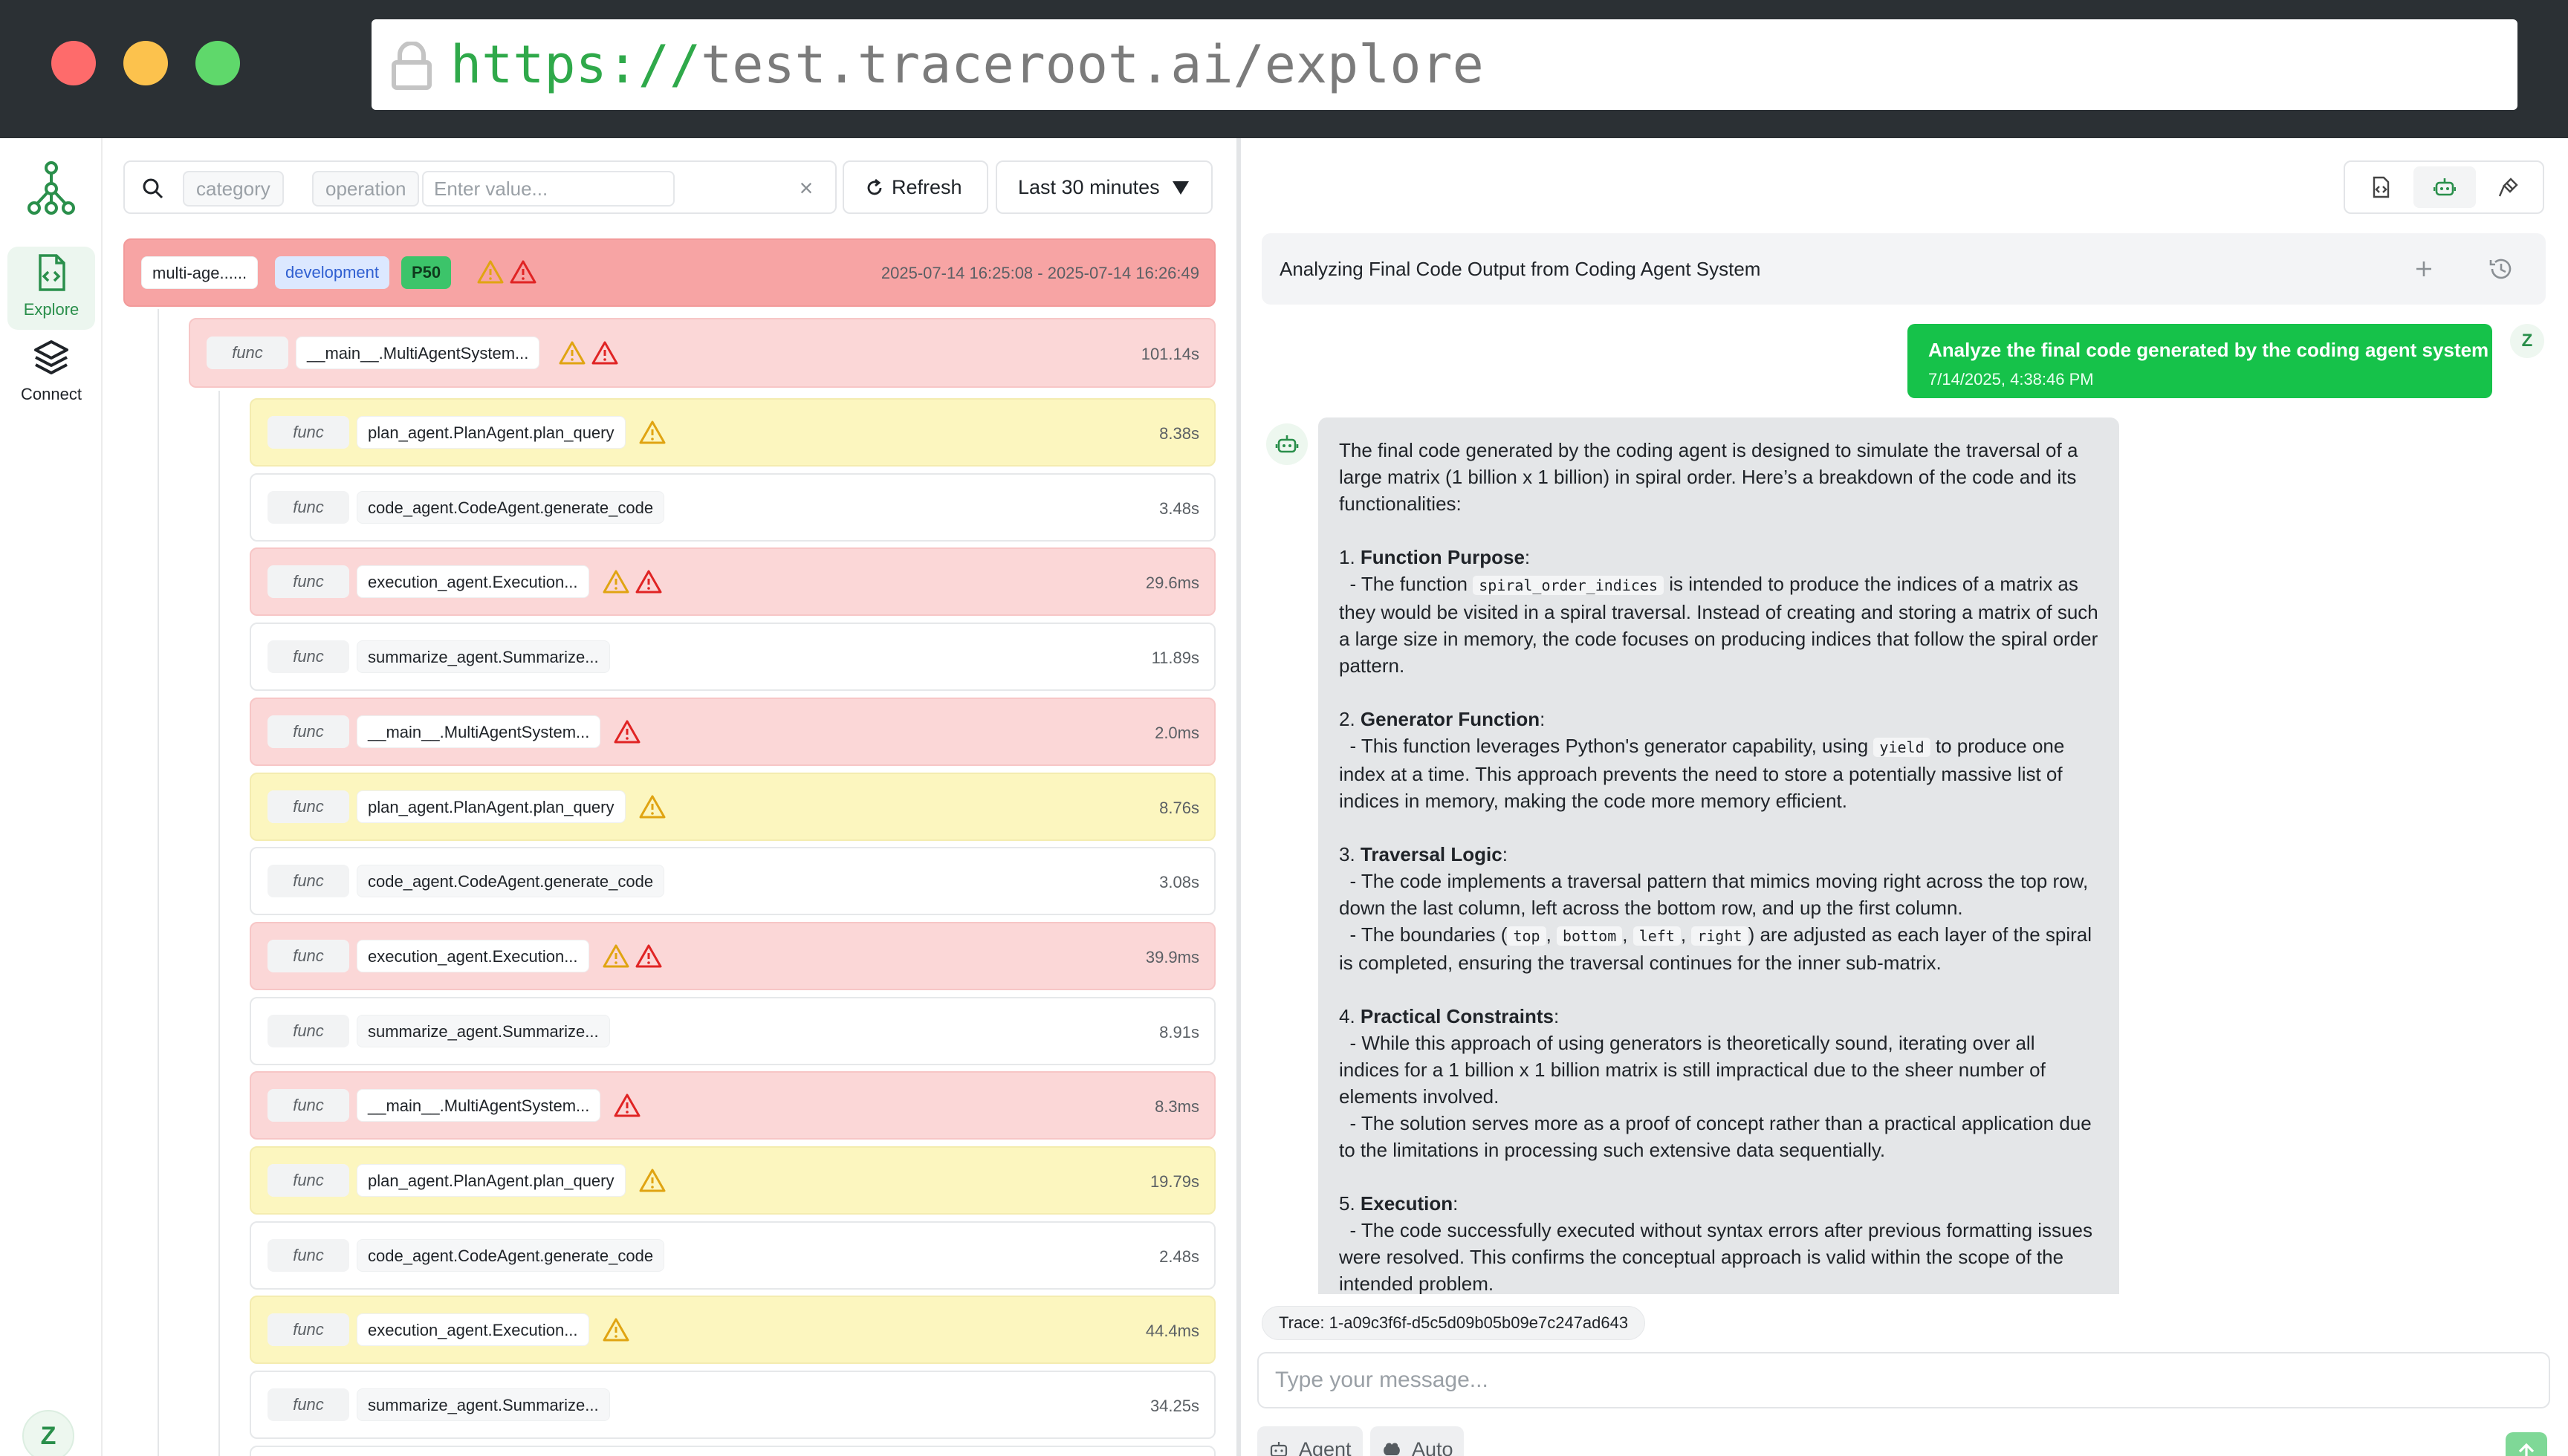  I want to click on span-duration: 11.89s, so click(1175, 658).